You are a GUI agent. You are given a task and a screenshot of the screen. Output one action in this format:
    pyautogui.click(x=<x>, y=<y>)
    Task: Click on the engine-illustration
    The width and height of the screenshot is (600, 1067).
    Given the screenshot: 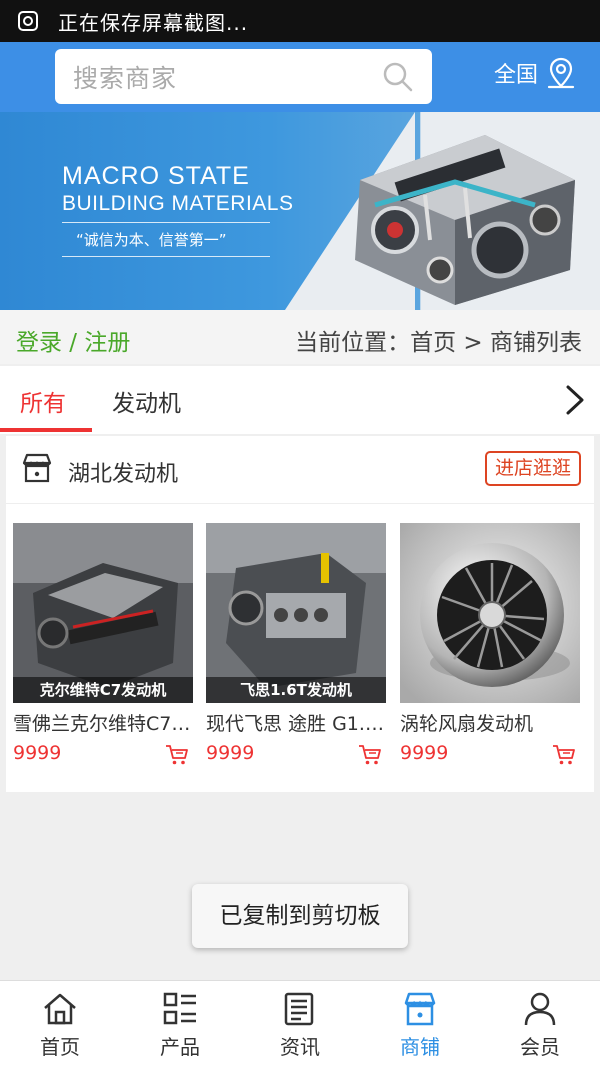 What is the action you would take?
    pyautogui.click(x=465, y=220)
    